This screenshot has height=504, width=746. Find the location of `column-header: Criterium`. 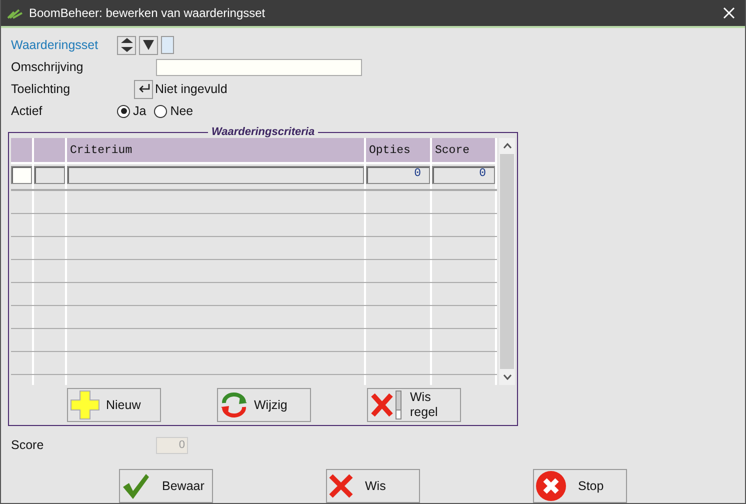

column-header: Criterium is located at coordinates (215, 150).